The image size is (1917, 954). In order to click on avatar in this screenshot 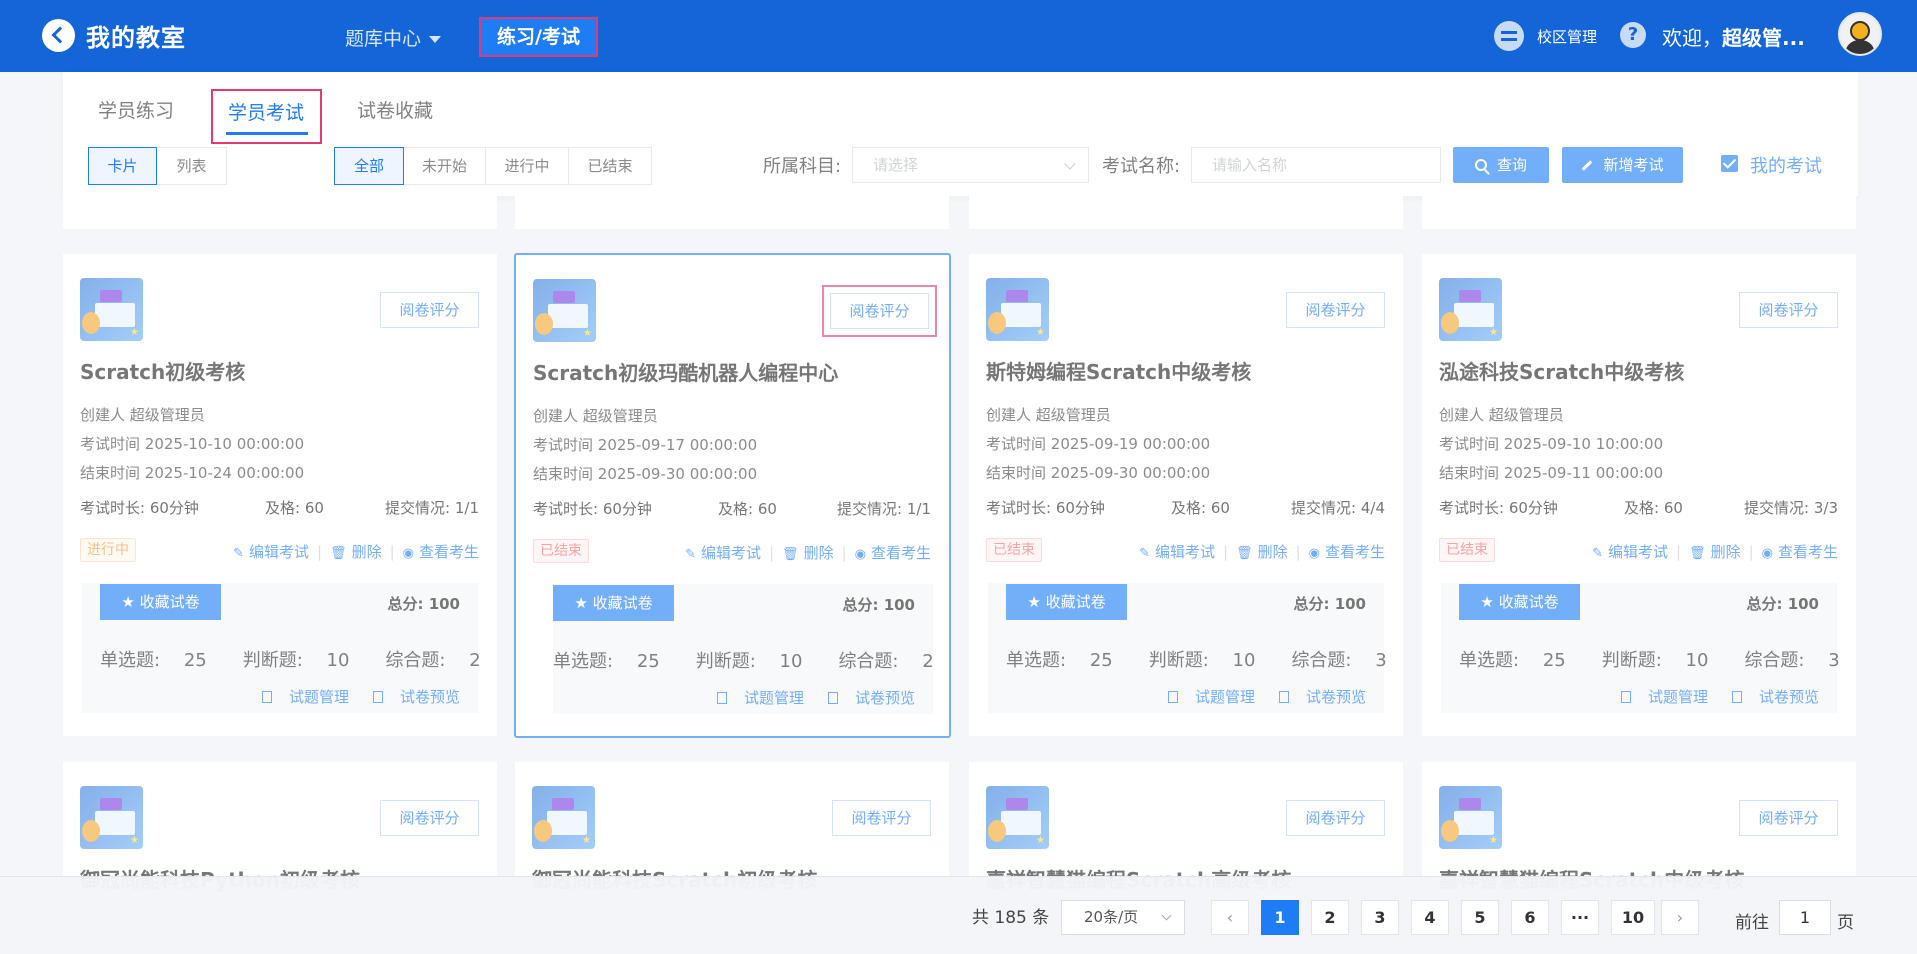, I will do `click(1860, 34)`.